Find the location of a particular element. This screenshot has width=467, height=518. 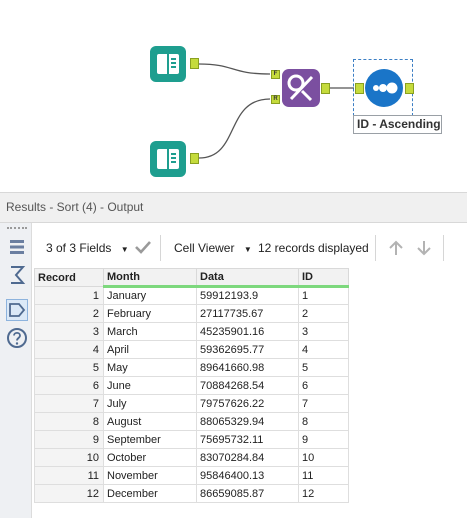

fields-dropdown: 3 of 3 Fields ▼ is located at coordinates (87, 248).